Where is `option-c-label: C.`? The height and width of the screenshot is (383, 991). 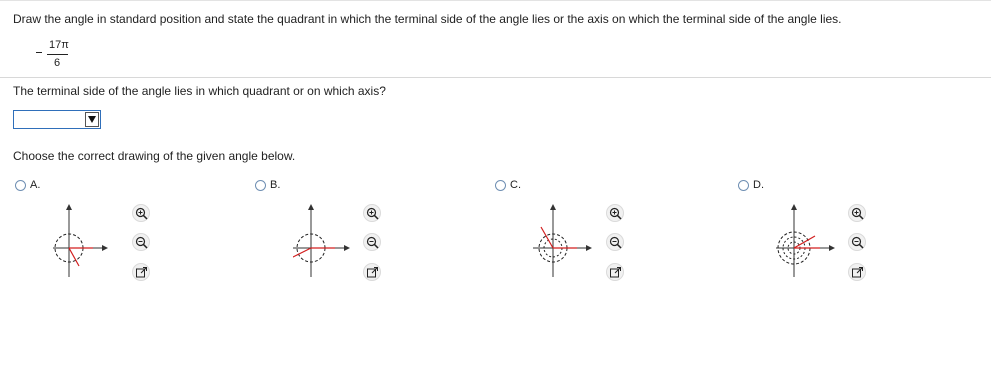
option-c-label: C. is located at coordinates (515, 185).